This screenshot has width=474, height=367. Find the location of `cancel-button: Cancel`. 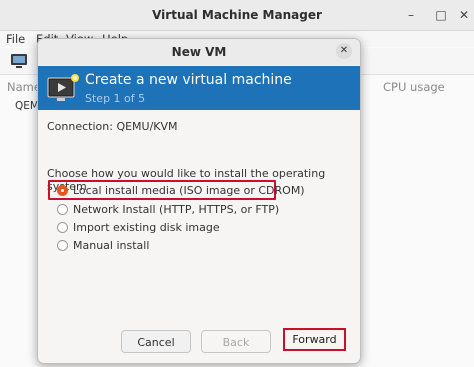

cancel-button: Cancel is located at coordinates (156, 341).